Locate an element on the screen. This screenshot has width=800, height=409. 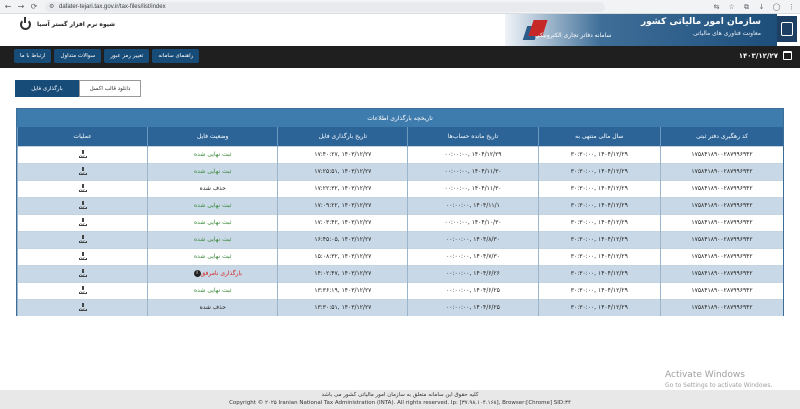
action-bar: بارگذاری فایل دانلود قالب اکسل is located at coordinates (78, 88).